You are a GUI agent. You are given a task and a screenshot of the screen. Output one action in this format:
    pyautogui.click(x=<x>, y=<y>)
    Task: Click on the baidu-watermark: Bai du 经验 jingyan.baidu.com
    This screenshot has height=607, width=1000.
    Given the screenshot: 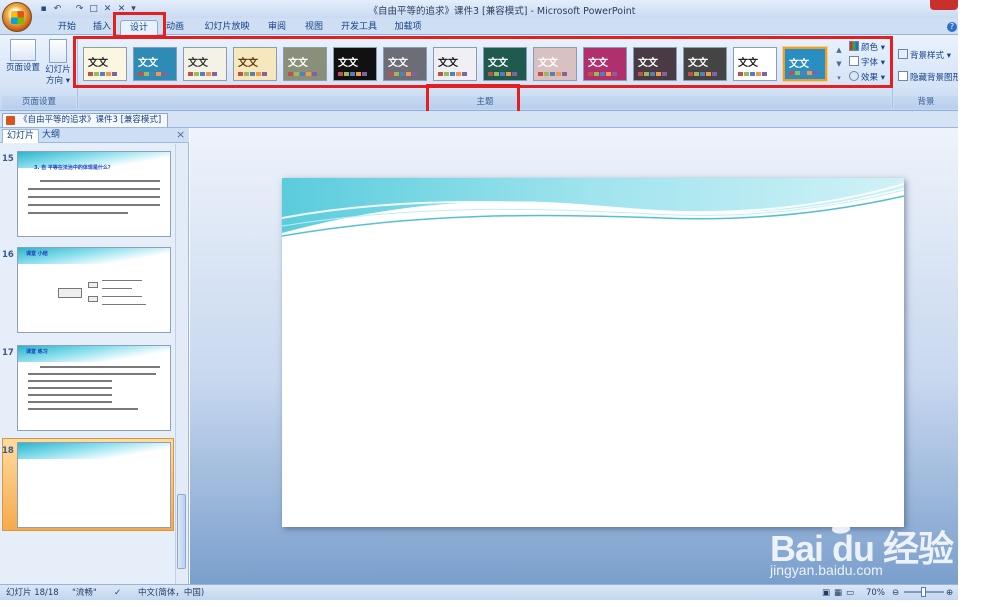 What is the action you would take?
    pyautogui.click(x=859, y=552)
    